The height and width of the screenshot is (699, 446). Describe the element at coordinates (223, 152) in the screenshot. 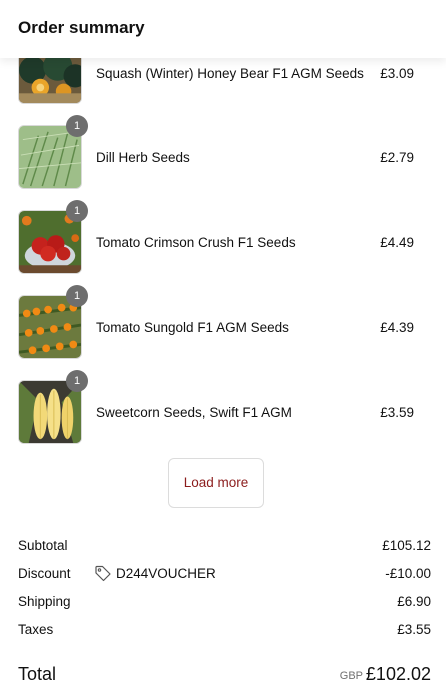

I see `line-item: 1 Dill Herb Seeds £2.79` at that location.